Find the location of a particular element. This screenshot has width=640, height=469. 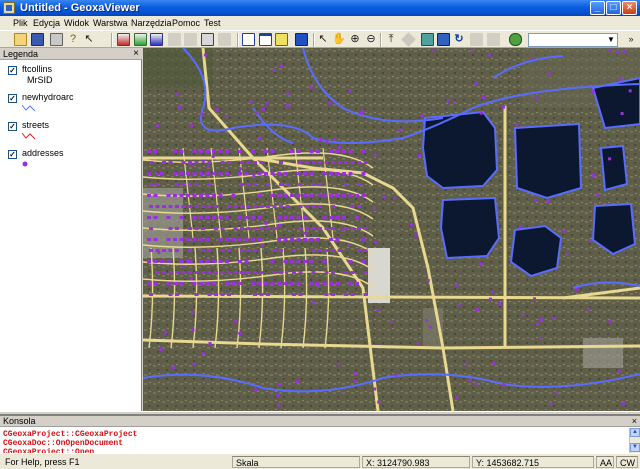

grid-icon is located at coordinates (476, 39).